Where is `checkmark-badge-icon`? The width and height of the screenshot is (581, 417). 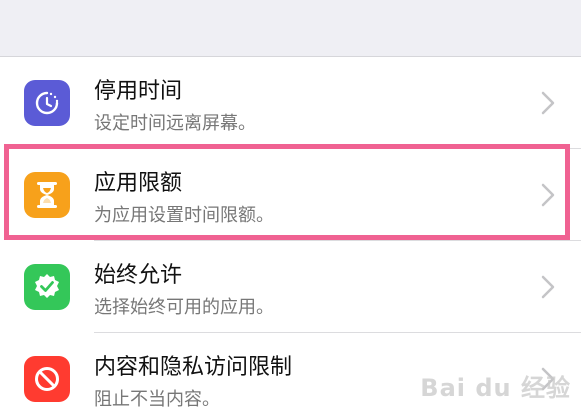
checkmark-badge-icon is located at coordinates (47, 287).